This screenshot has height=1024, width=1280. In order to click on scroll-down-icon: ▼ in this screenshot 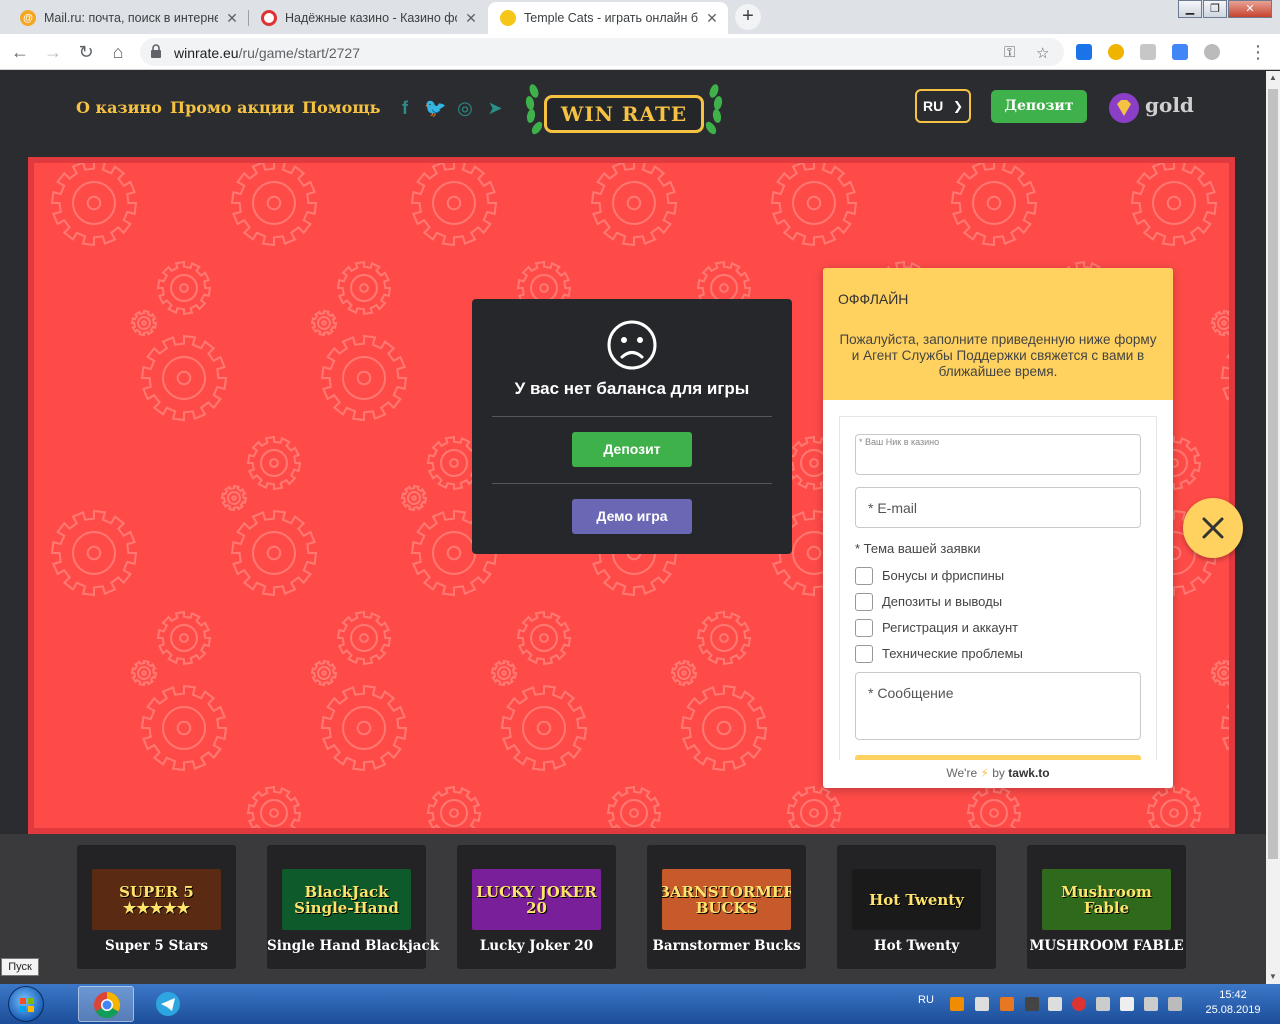, I will do `click(1273, 977)`.